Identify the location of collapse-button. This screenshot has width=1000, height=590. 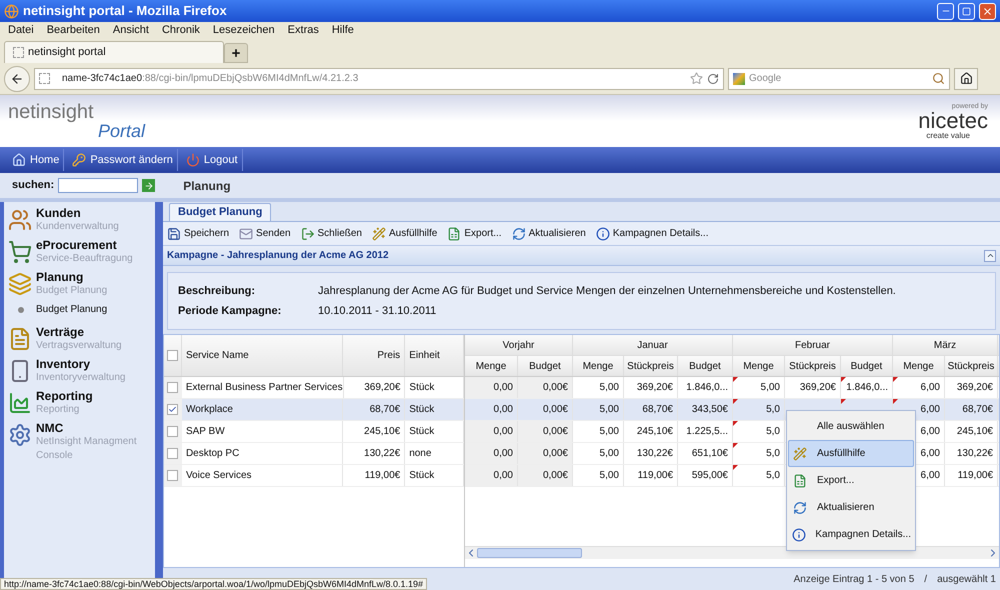
(990, 256).